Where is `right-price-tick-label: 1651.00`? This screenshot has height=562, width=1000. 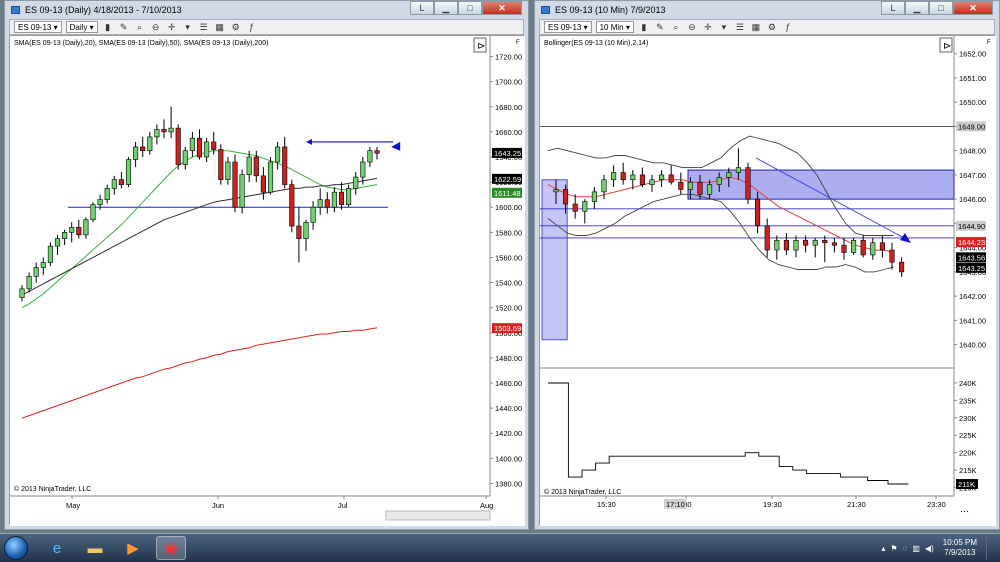 right-price-tick-label: 1651.00 is located at coordinates (972, 78).